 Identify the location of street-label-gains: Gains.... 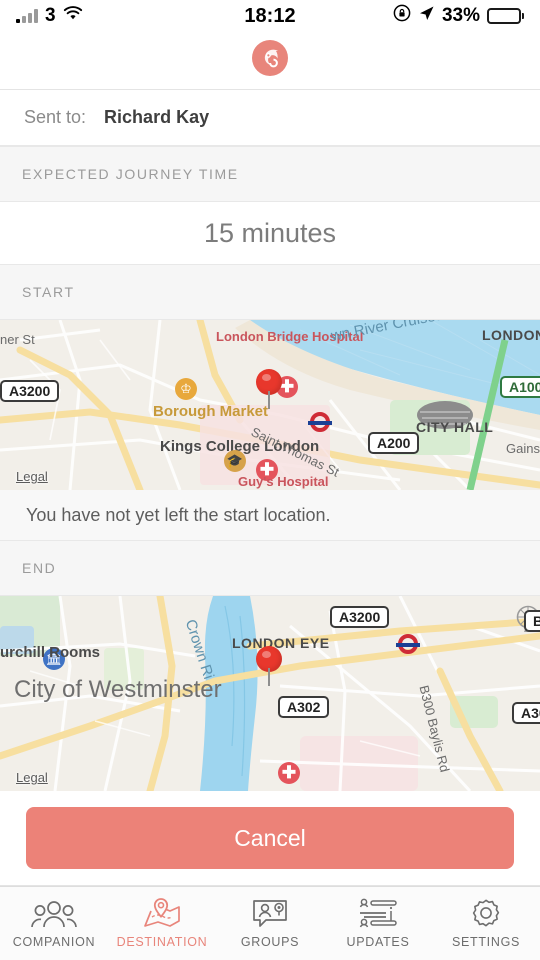
(523, 448).